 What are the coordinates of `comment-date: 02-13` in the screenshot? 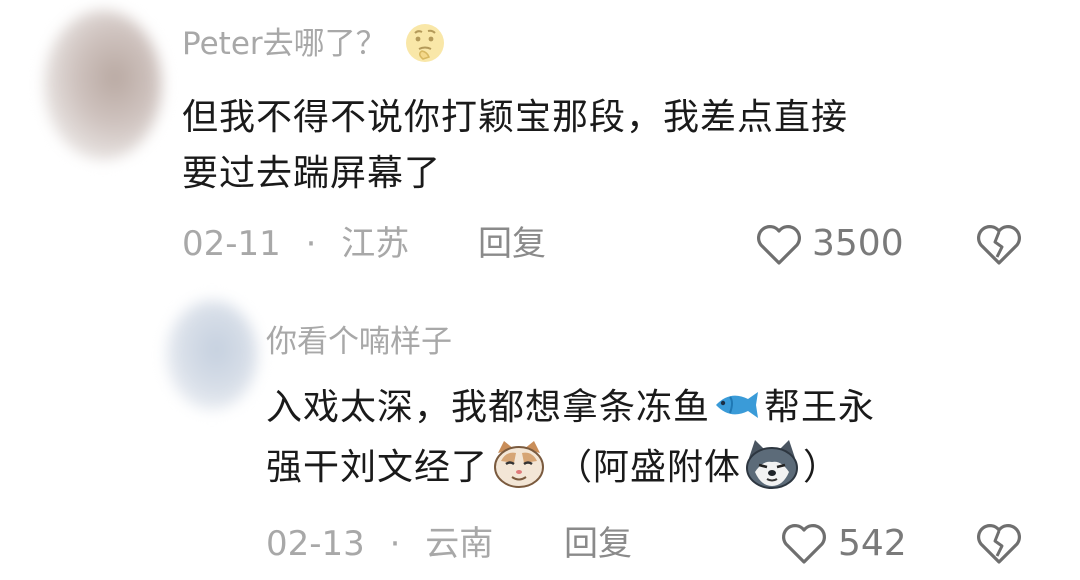 It's located at (315, 544).